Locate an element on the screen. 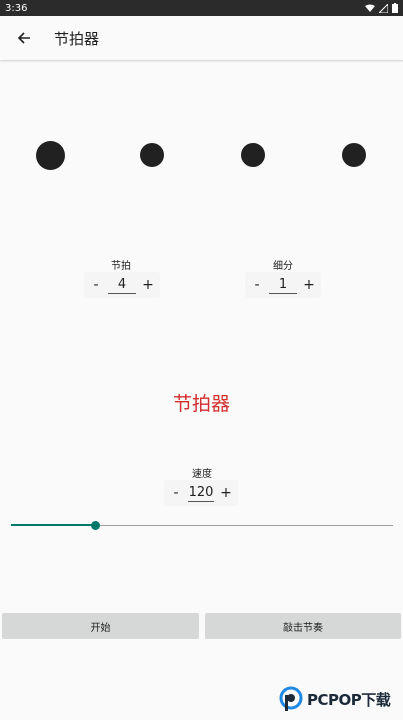  subdivision-value: 1 is located at coordinates (283, 285).